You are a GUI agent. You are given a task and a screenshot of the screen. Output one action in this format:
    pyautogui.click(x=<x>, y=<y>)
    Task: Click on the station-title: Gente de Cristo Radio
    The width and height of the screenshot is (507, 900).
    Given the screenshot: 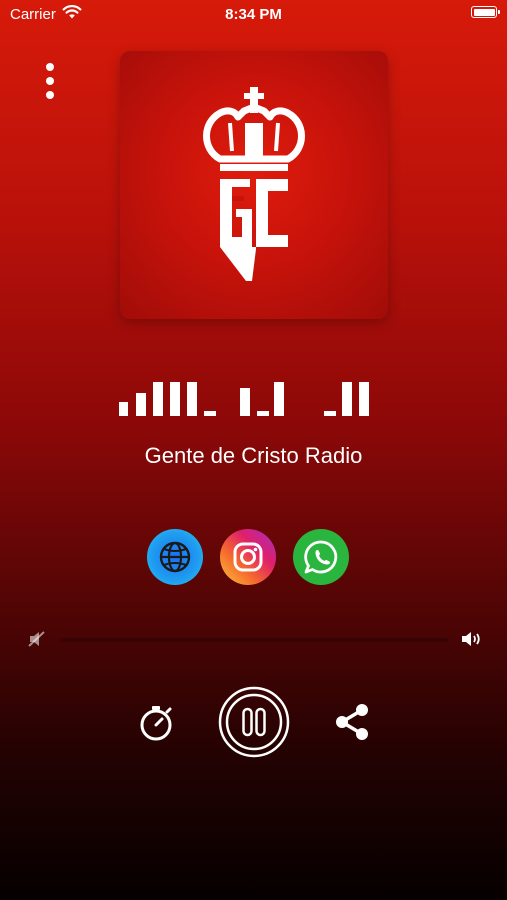 What is the action you would take?
    pyautogui.click(x=253, y=455)
    